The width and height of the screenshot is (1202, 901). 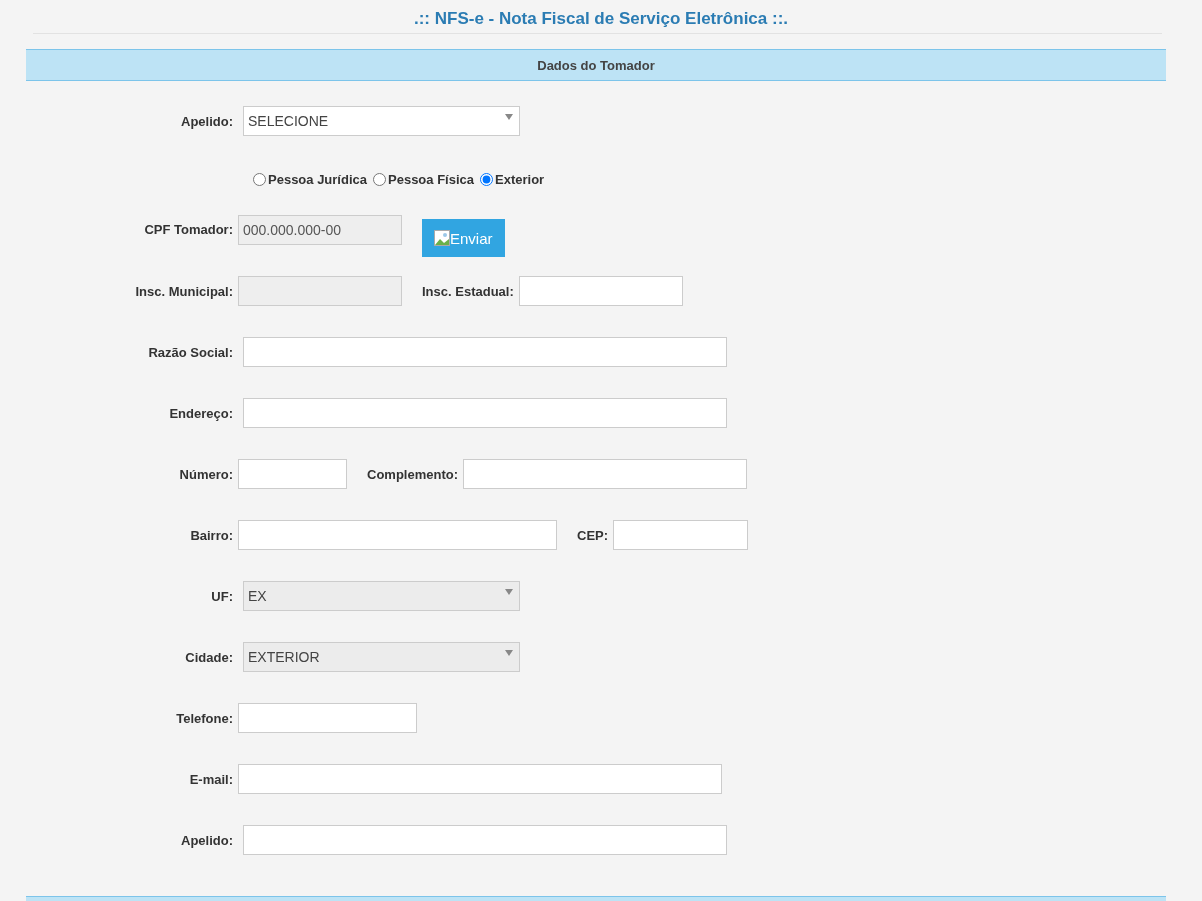 What do you see at coordinates (204, 718) in the screenshot?
I see `field-label: Telefone:` at bounding box center [204, 718].